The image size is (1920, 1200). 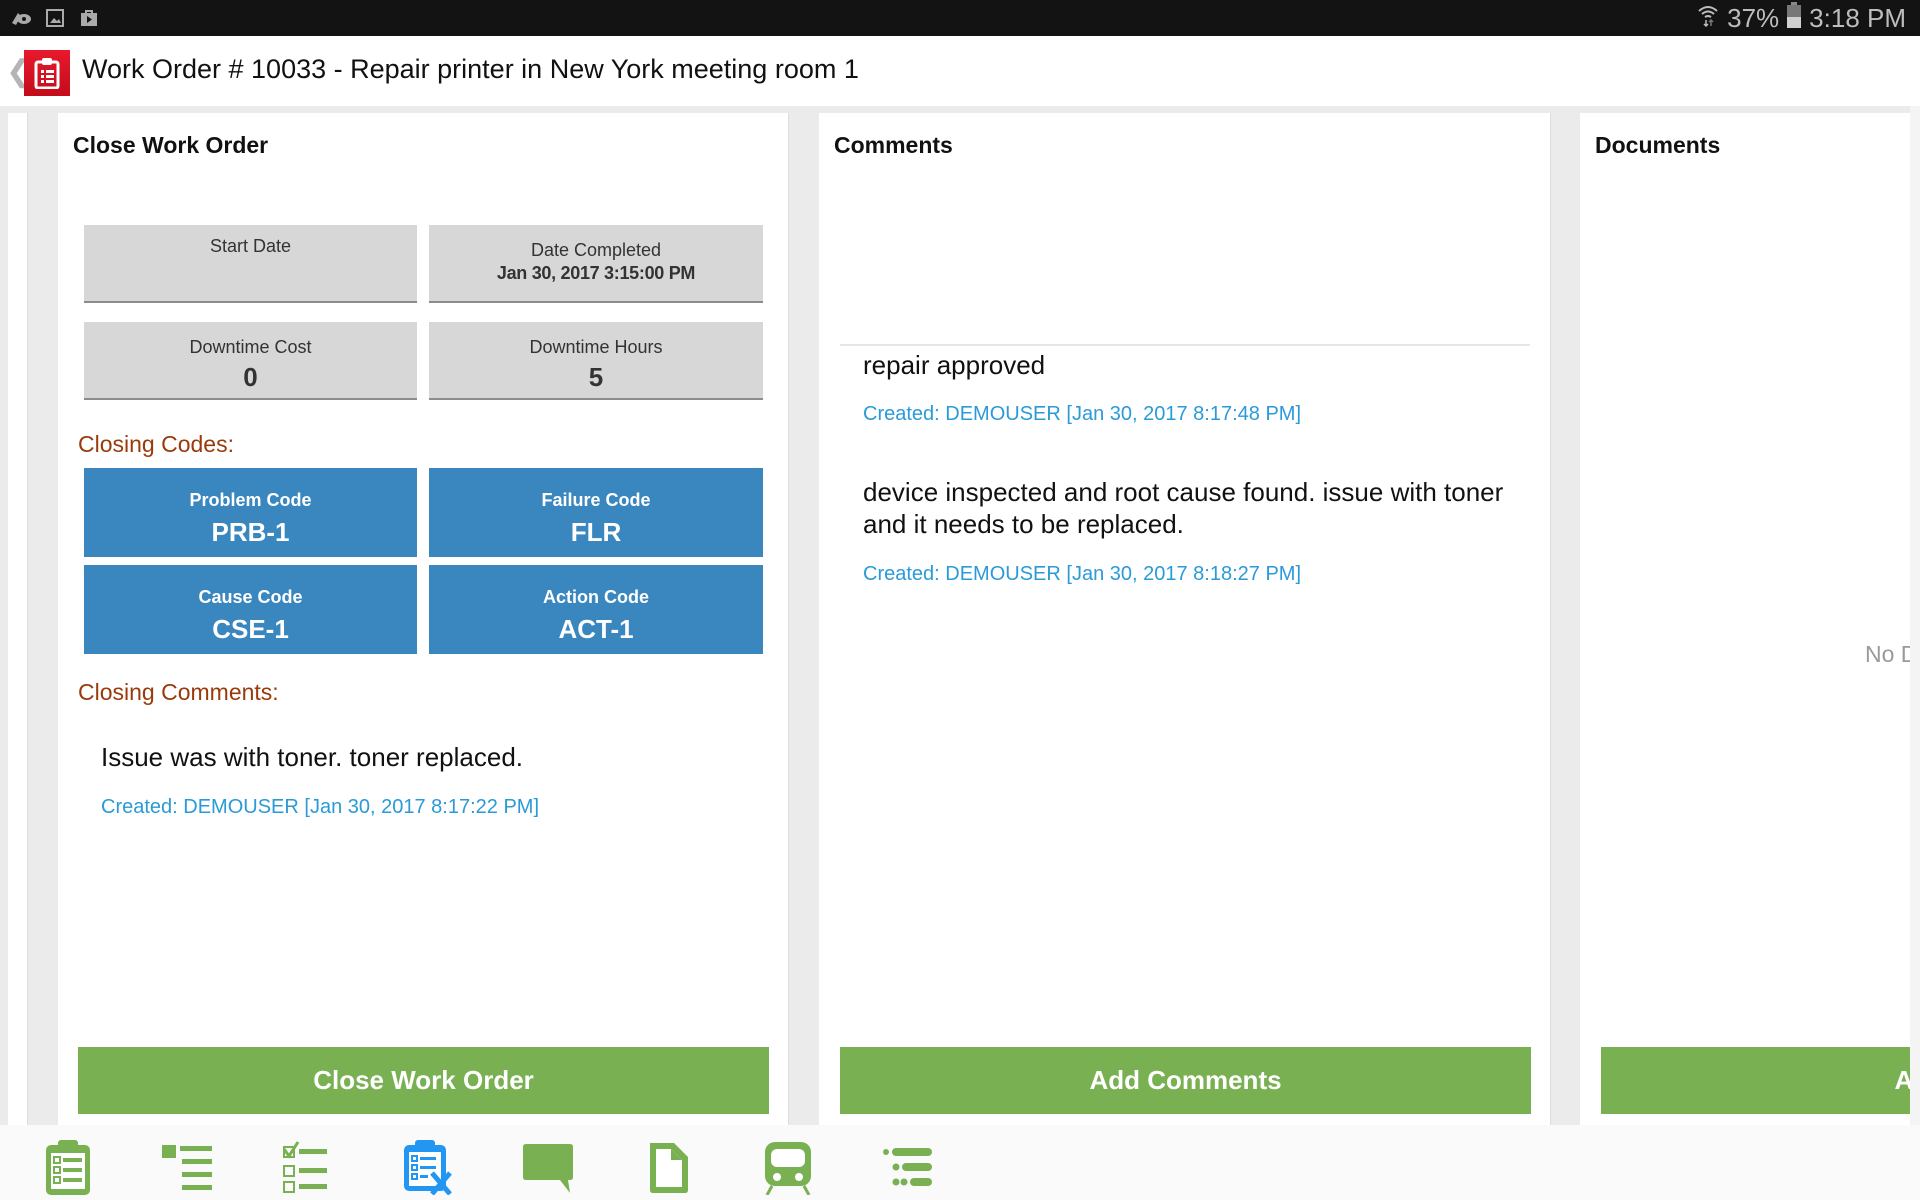 I want to click on comment-text: repair approved, so click(x=954, y=365).